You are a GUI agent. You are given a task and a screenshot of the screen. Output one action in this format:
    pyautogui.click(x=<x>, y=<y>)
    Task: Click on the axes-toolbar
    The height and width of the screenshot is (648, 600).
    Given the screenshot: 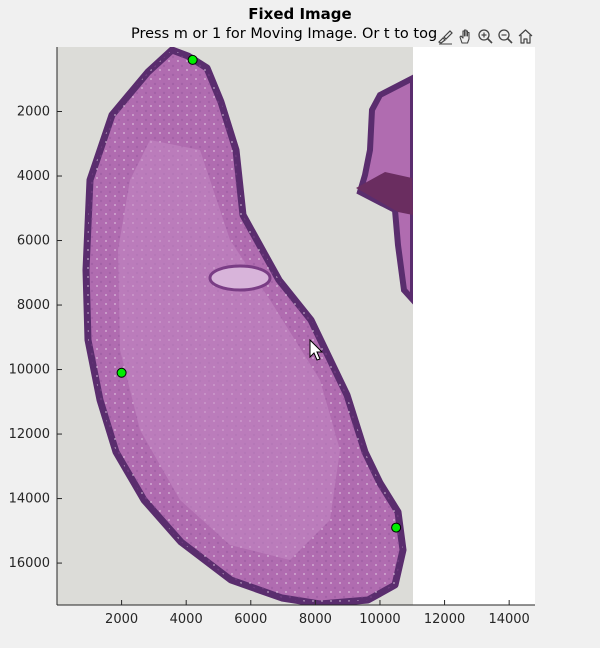 What is the action you would take?
    pyautogui.click(x=485, y=36)
    